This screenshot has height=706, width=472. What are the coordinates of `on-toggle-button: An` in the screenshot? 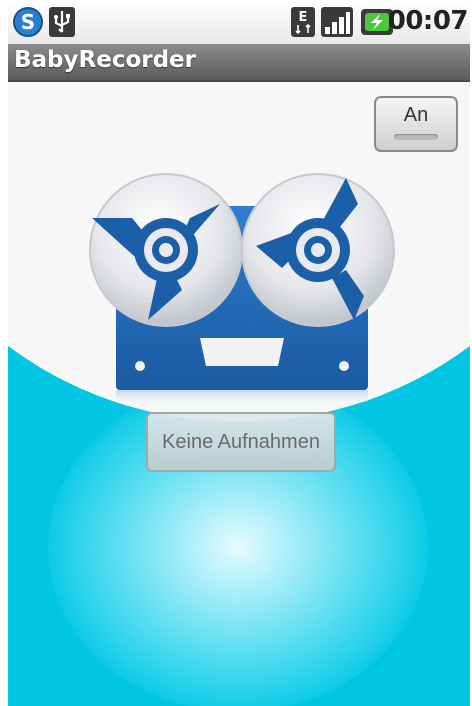 It's located at (416, 124).